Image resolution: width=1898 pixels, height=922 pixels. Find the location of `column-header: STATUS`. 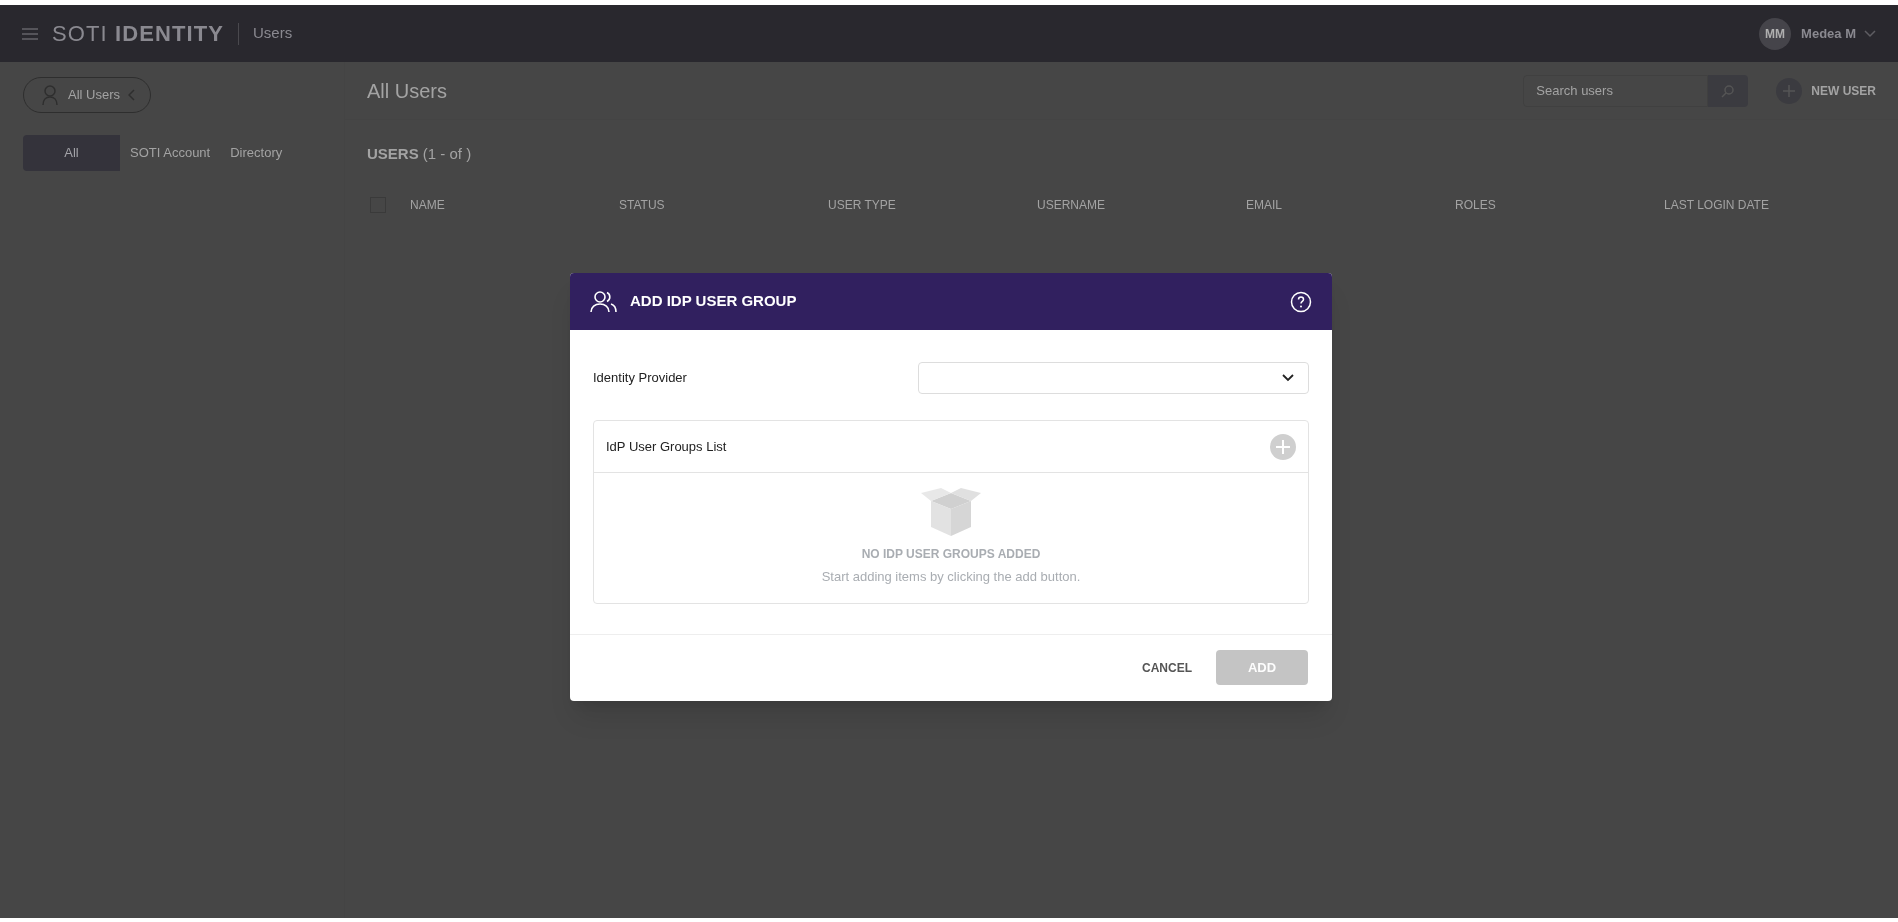

column-header: STATUS is located at coordinates (723, 205).